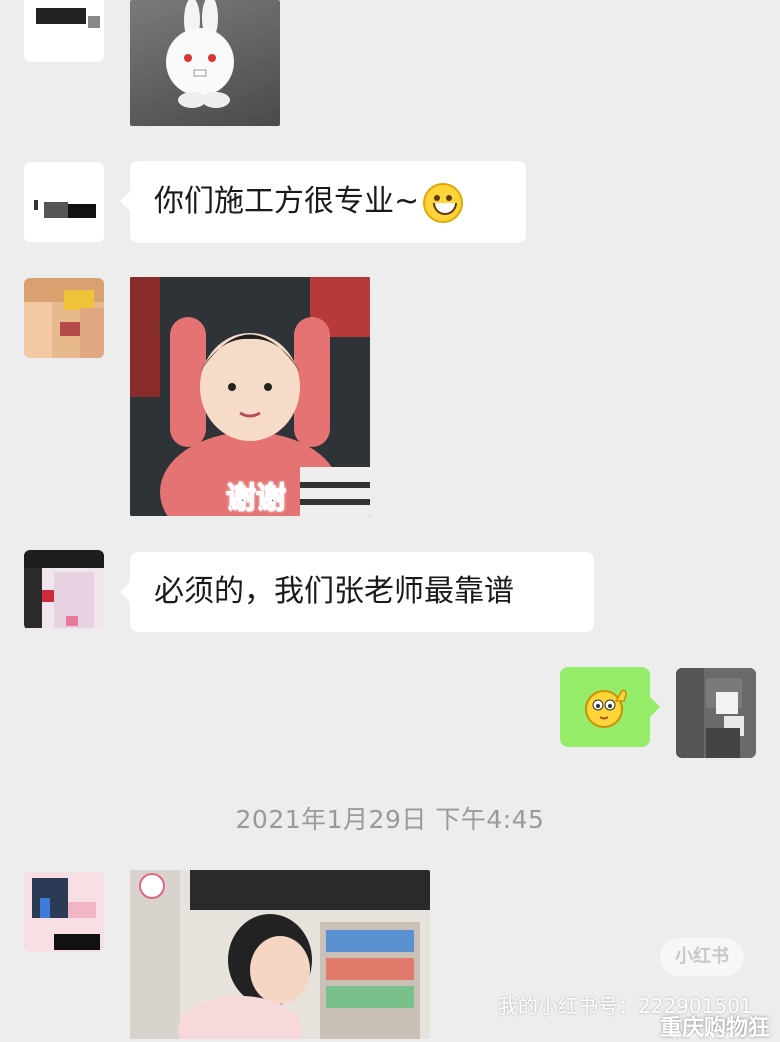 Image resolution: width=780 pixels, height=1042 pixels. Describe the element at coordinates (334, 591) in the screenshot. I see `message-text: 必须的，我们张老师最靠谱` at that location.